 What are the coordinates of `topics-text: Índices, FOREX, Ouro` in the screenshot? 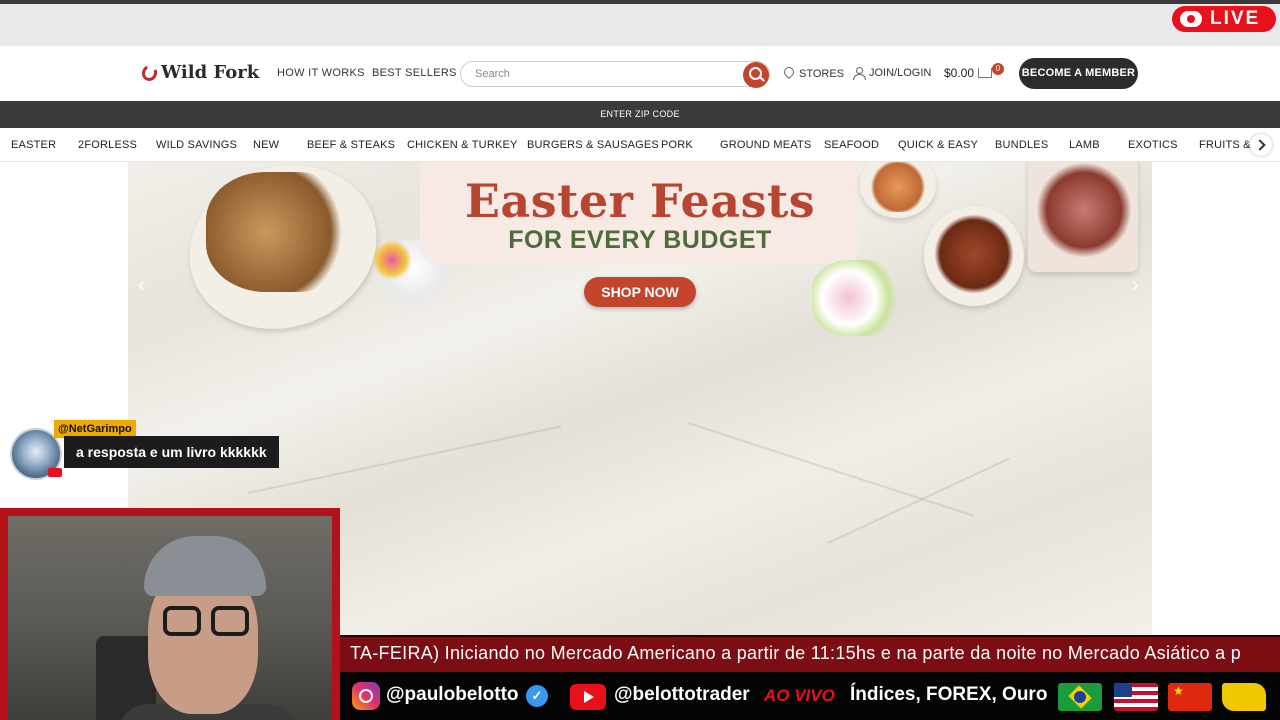 It's located at (949, 694).